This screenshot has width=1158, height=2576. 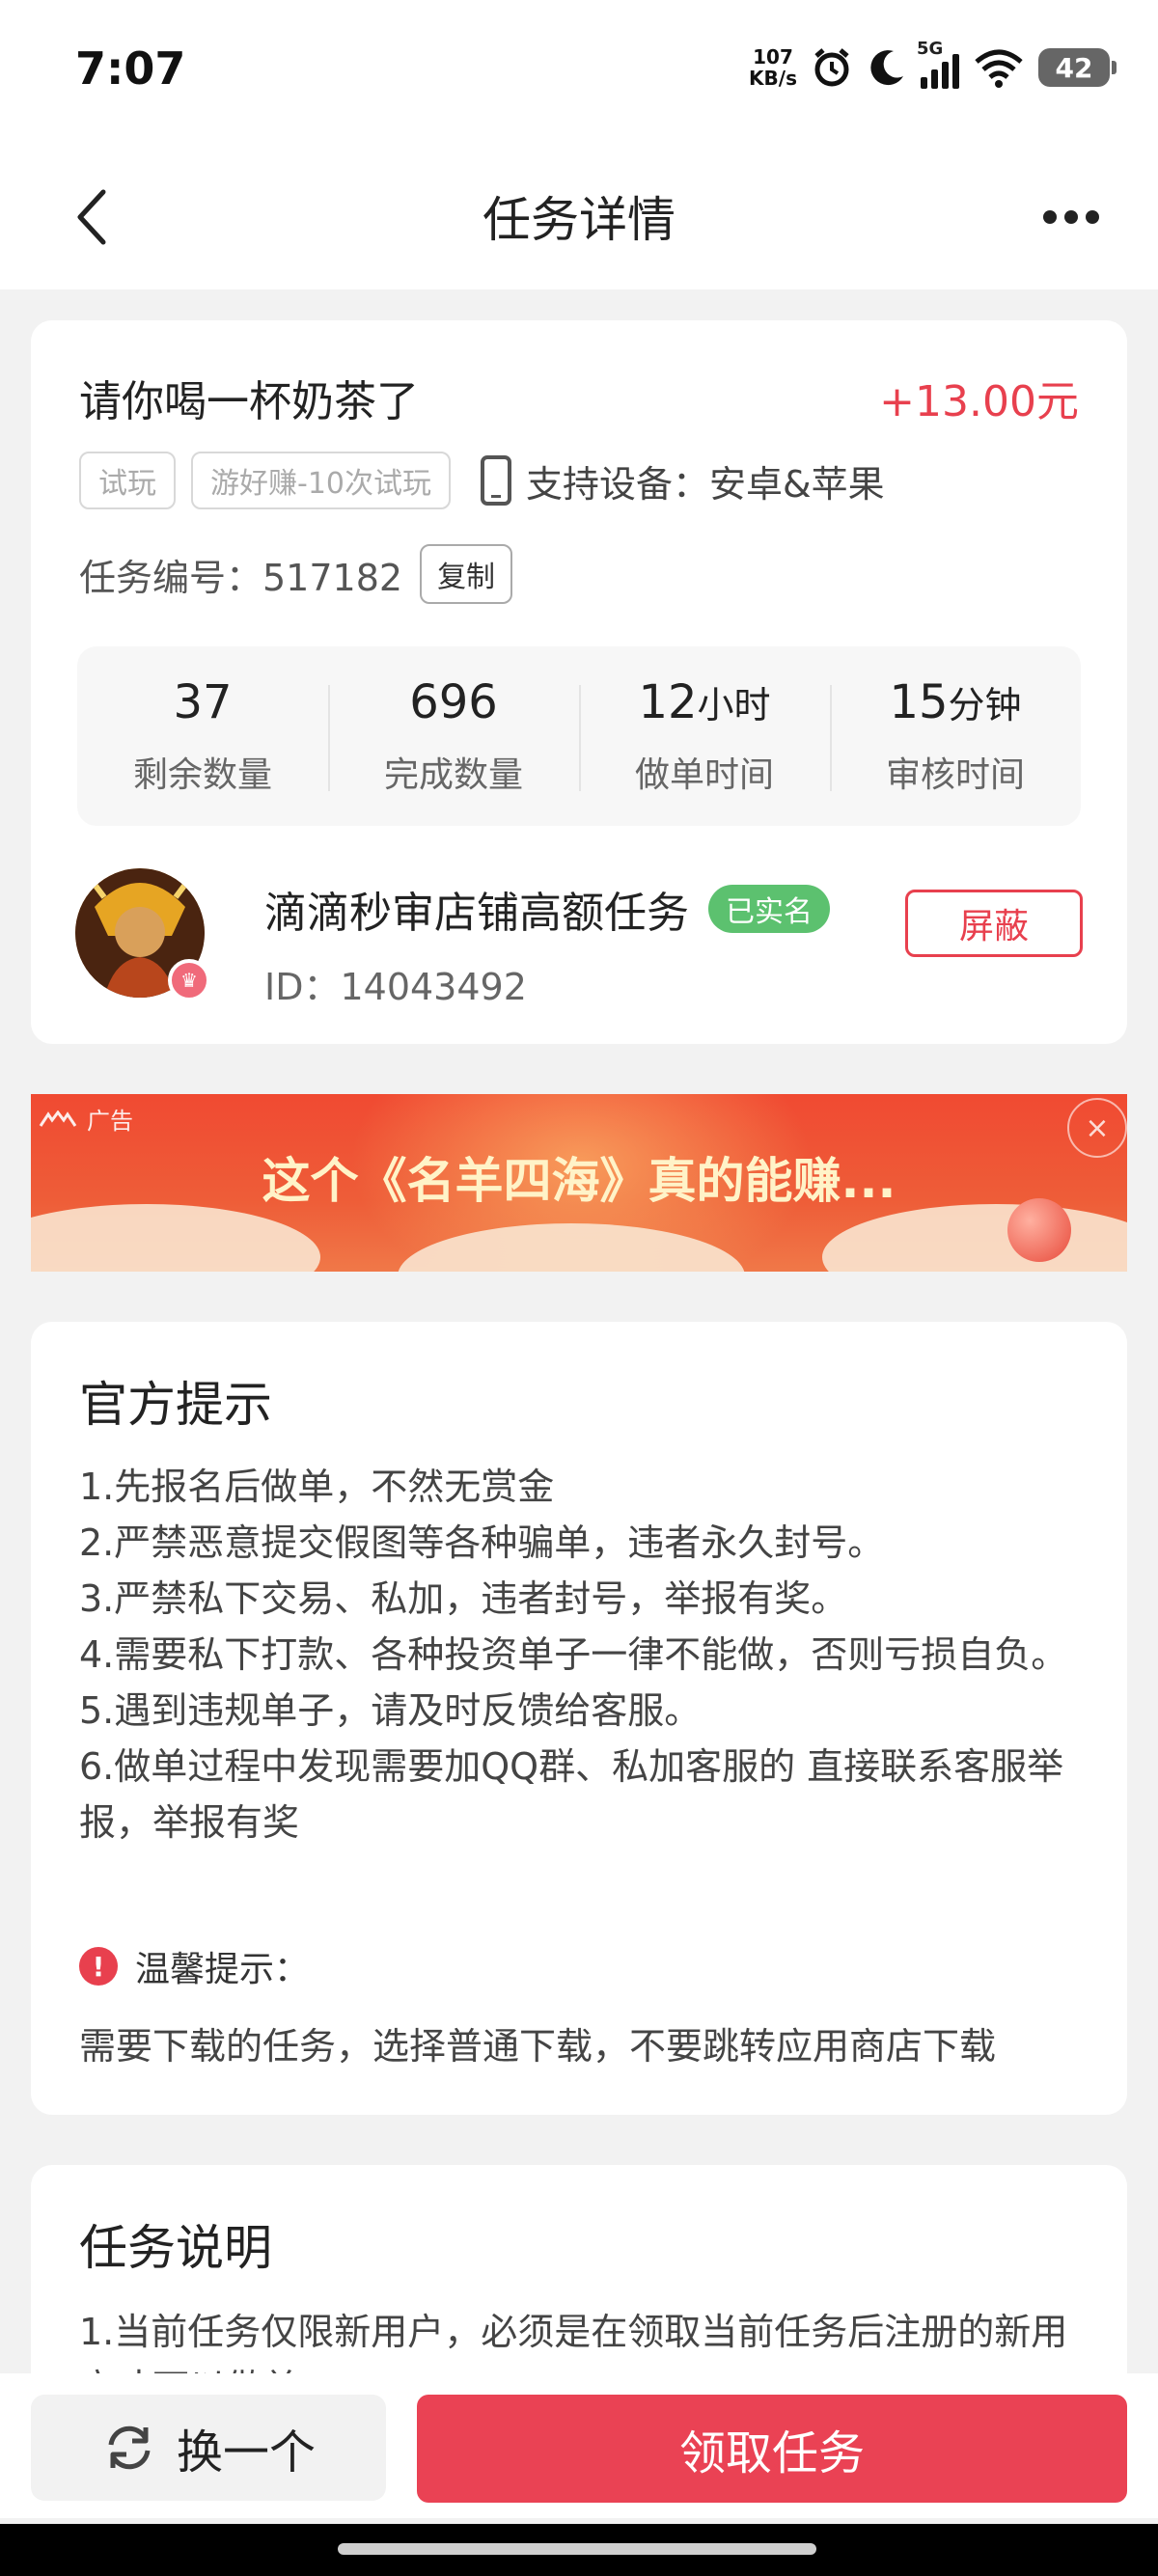 What do you see at coordinates (769, 909) in the screenshot?
I see `verified-badge: 已实名` at bounding box center [769, 909].